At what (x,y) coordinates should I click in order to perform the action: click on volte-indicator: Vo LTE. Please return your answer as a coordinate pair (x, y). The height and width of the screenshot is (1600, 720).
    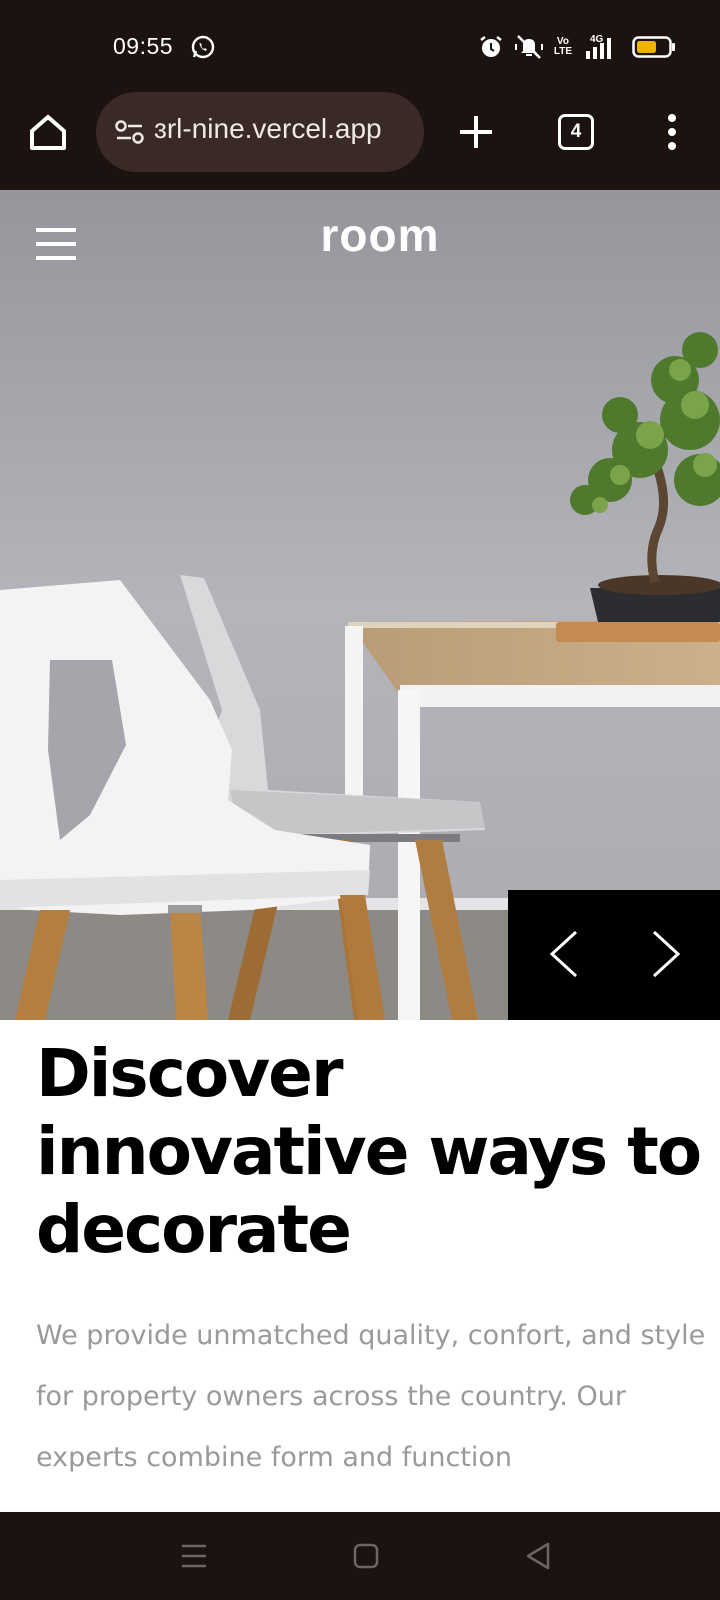
    Looking at the image, I should click on (563, 47).